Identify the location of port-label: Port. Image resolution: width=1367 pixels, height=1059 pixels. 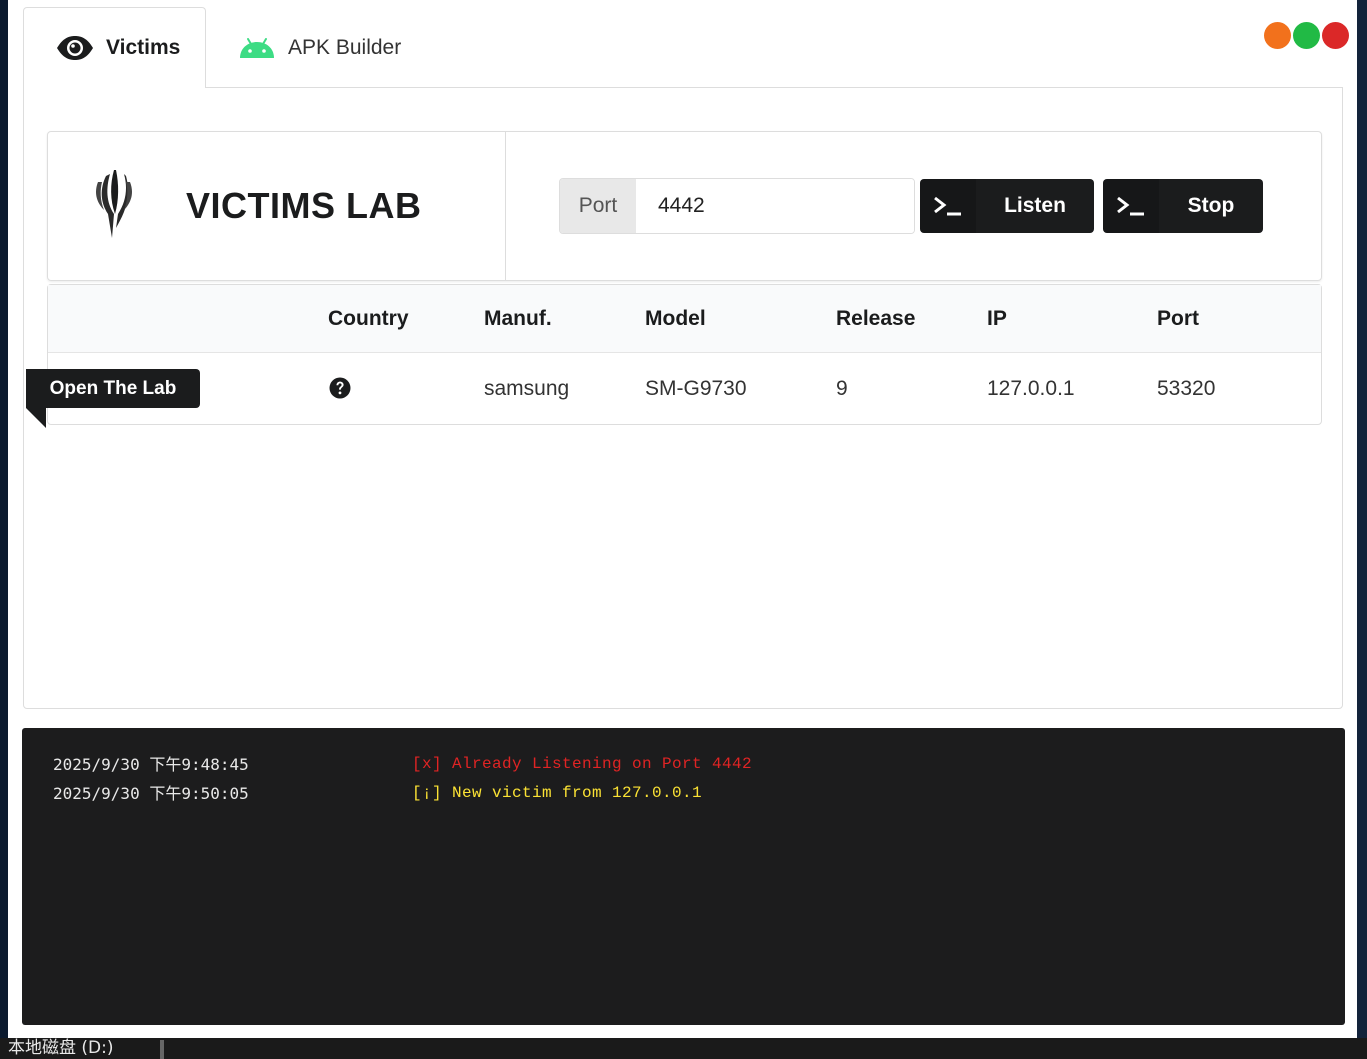
(598, 206).